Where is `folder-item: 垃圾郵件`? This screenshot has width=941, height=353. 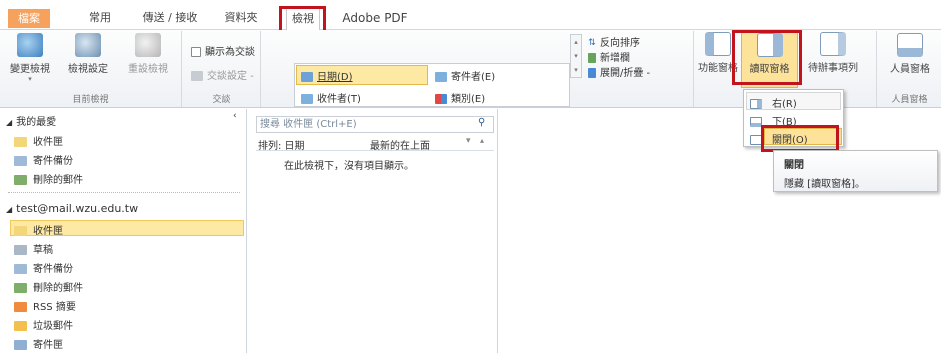 folder-item: 垃圾郵件 is located at coordinates (43, 324).